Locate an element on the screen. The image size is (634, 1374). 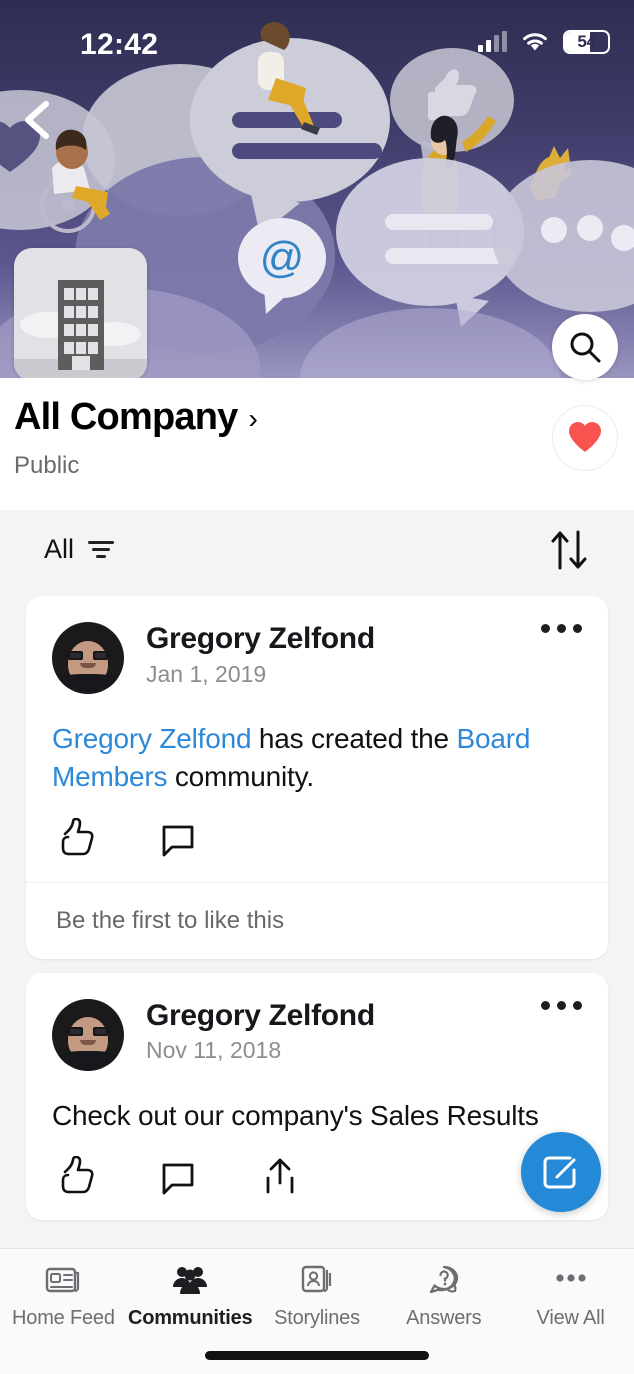
battery-icon: 54 is located at coordinates (586, 42).